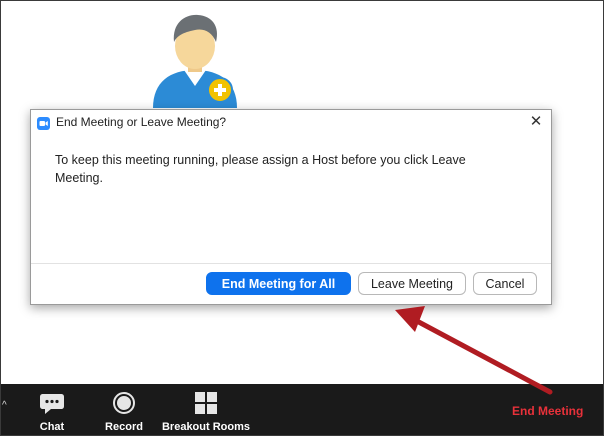 This screenshot has width=604, height=436. I want to click on record-icon, so click(124, 403).